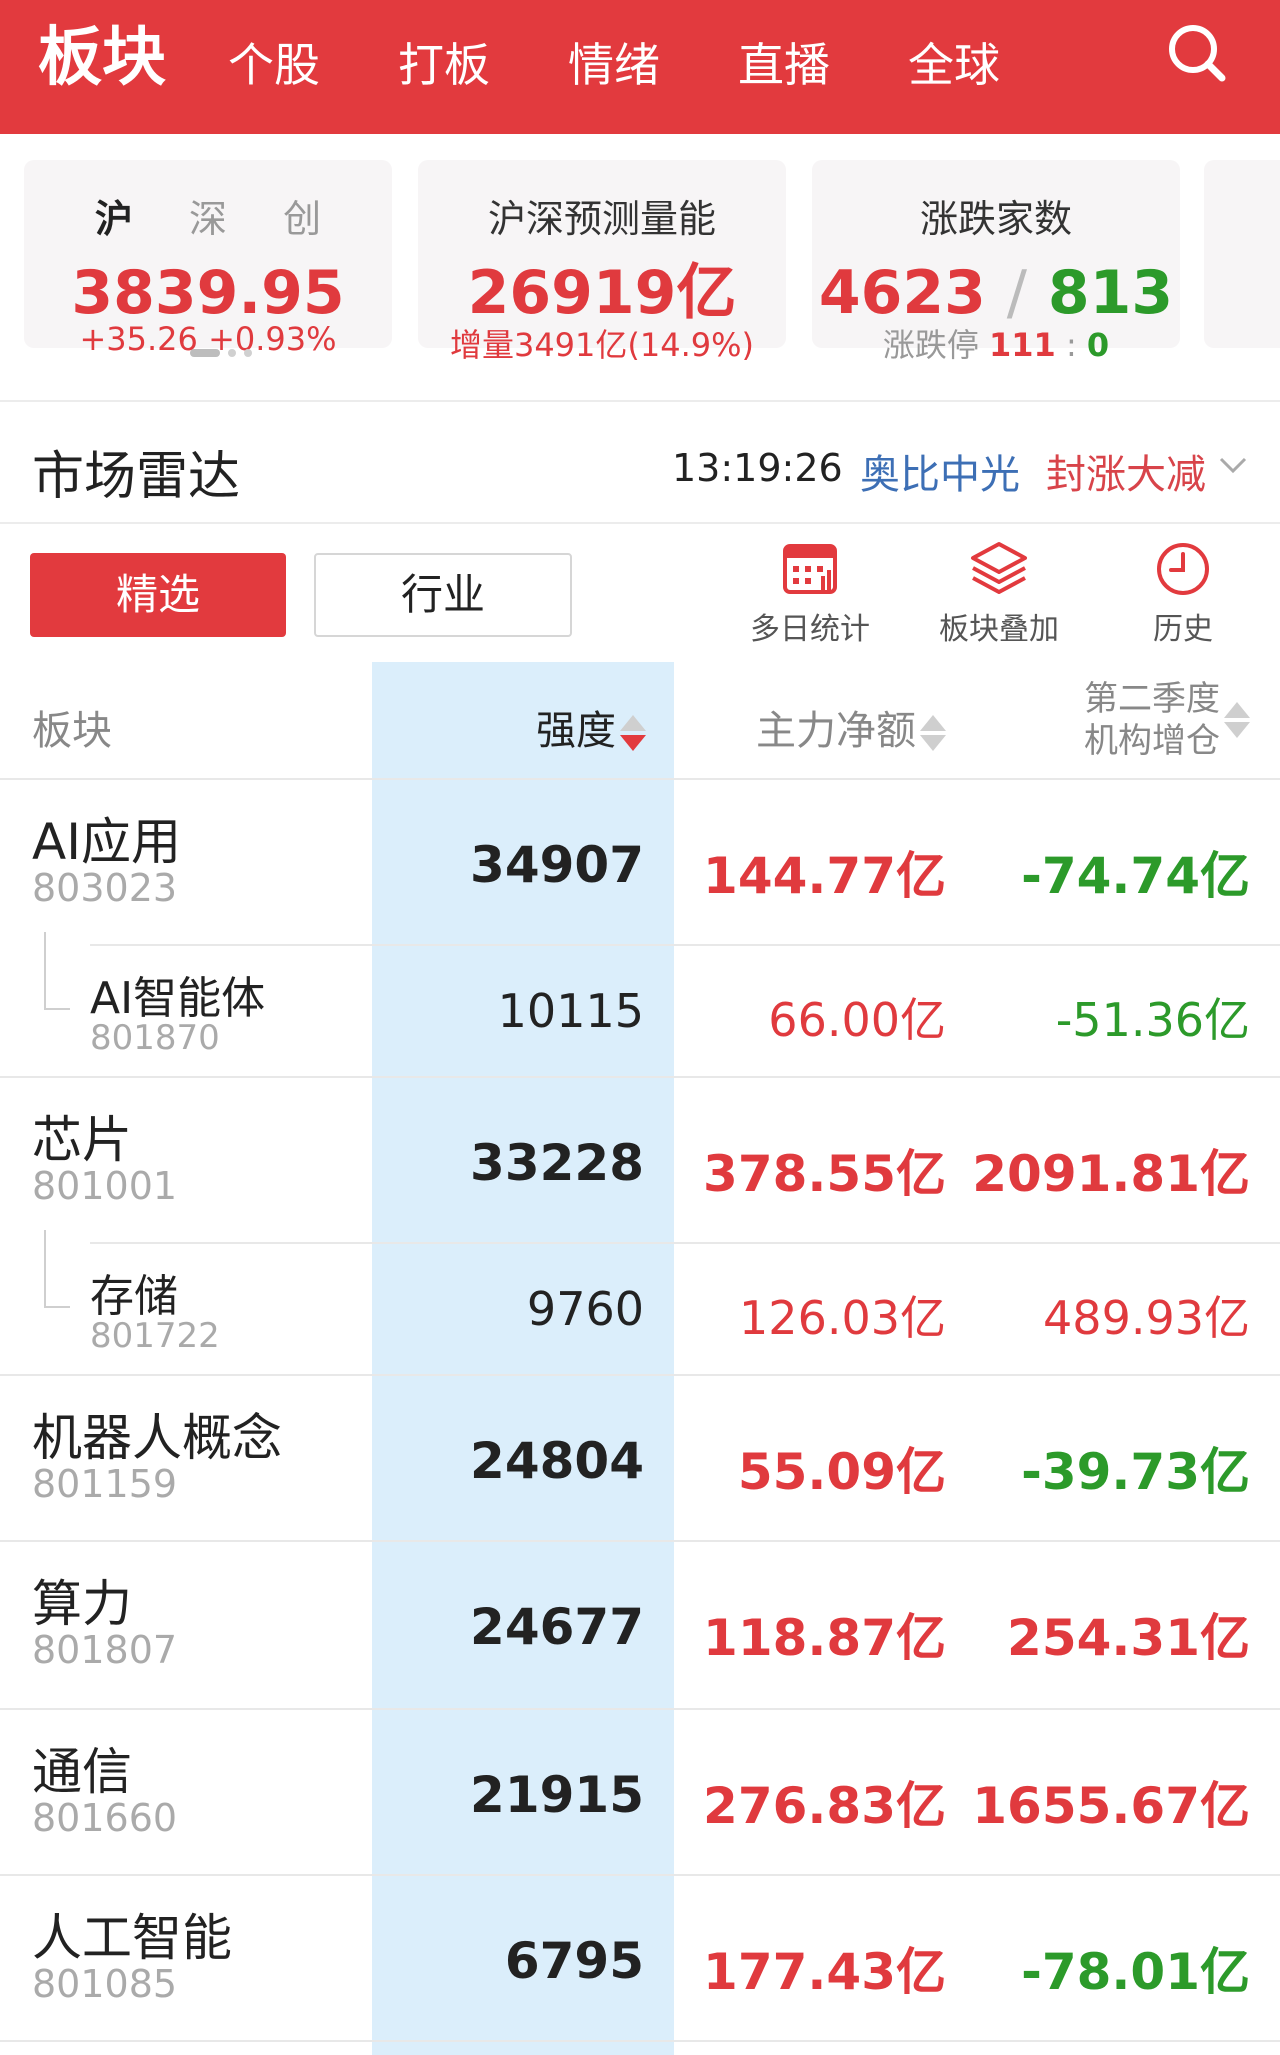  Describe the element at coordinates (633, 733) in the screenshot. I see `sort-desc-icon` at that location.